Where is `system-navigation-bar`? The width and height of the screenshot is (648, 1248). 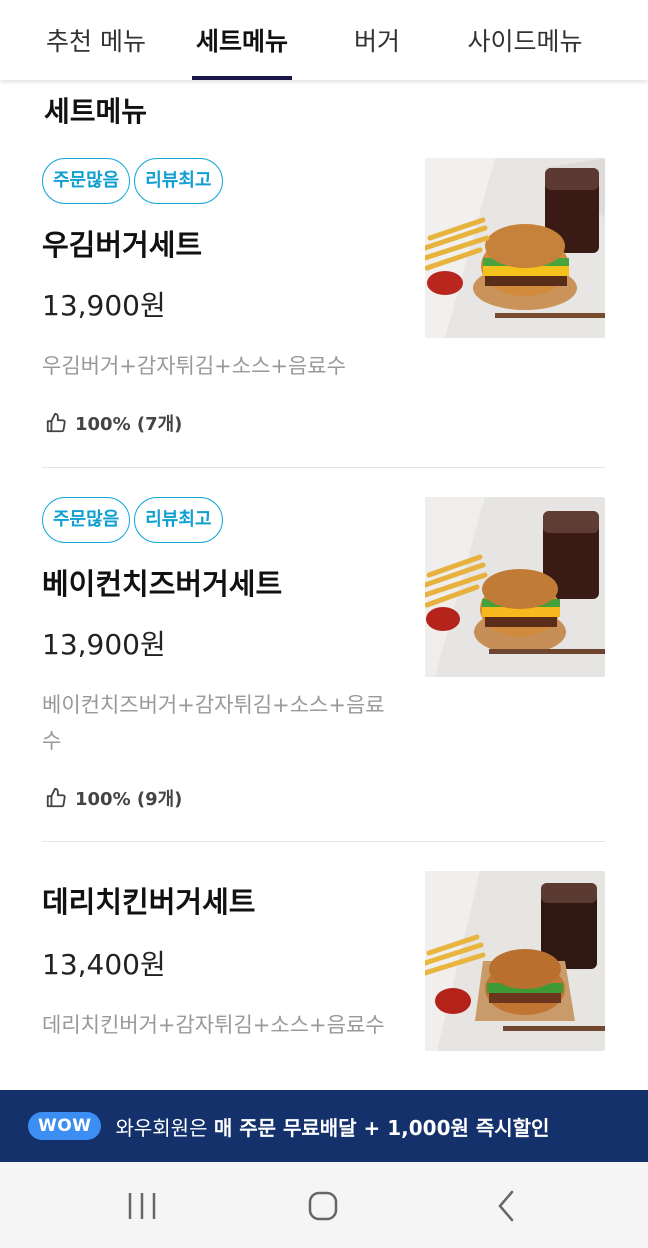
system-navigation-bar is located at coordinates (324, 1205).